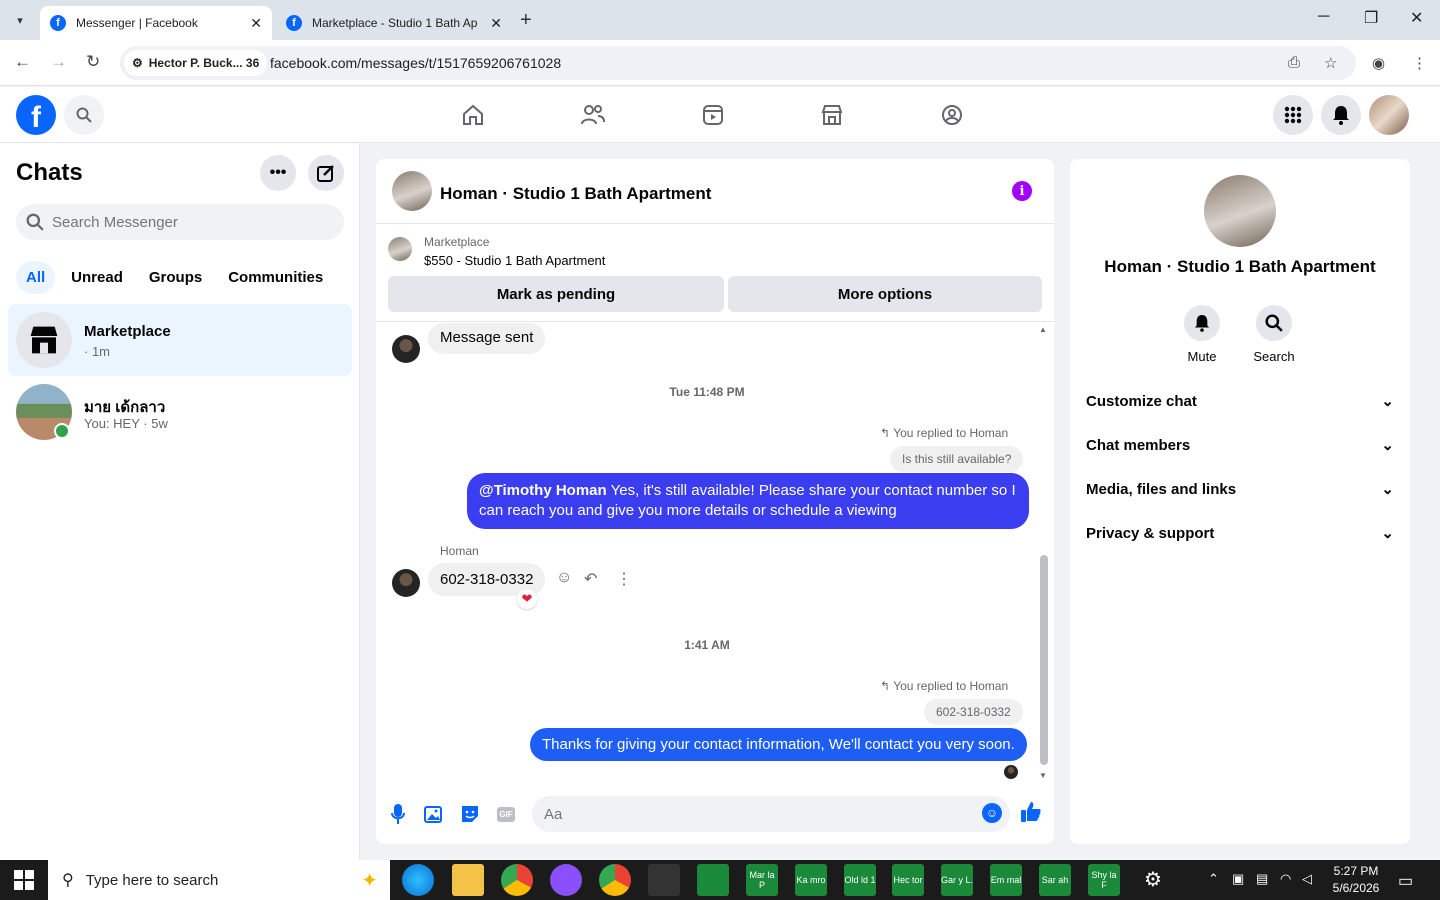  What do you see at coordinates (885, 294) in the screenshot?
I see `more-options-button: More options` at bounding box center [885, 294].